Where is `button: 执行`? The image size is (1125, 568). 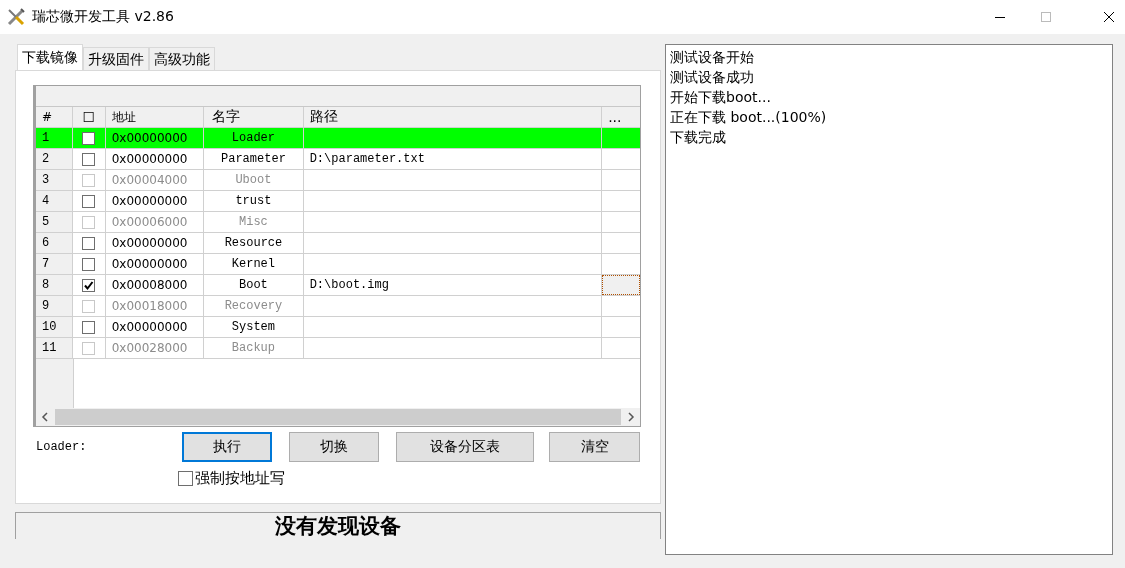 button: 执行 is located at coordinates (227, 446).